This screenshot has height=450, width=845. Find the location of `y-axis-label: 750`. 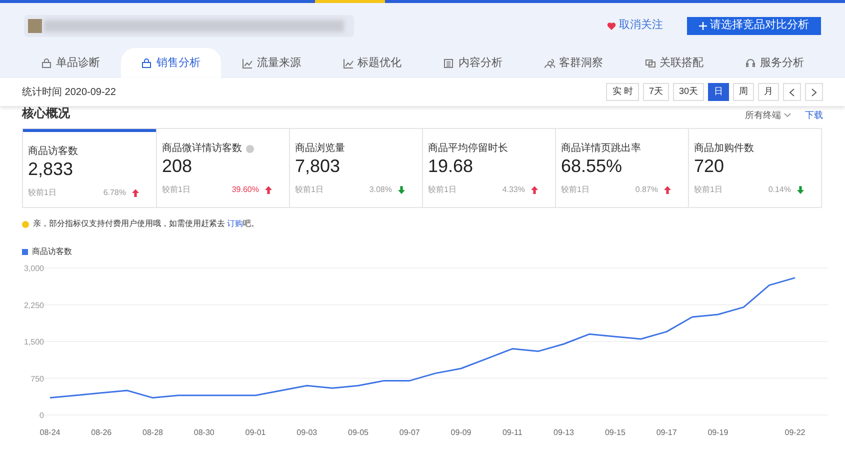

y-axis-label: 750 is located at coordinates (37, 379).